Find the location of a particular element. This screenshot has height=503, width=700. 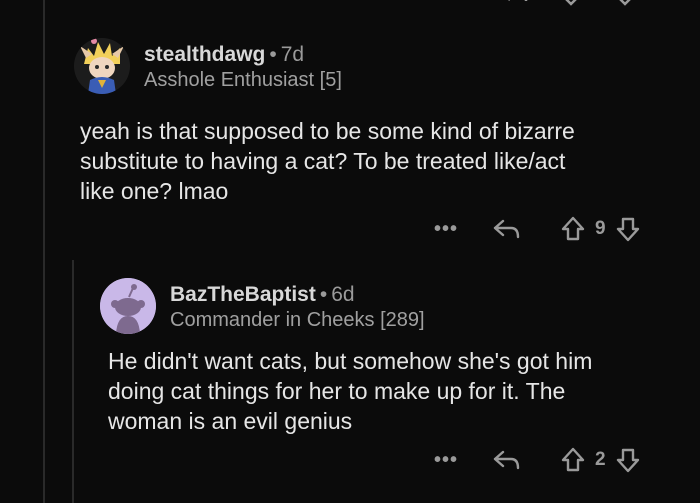

comment-header: stealthdawg • 7d Asshole Enthusiast [5] is located at coordinates (208, 66).